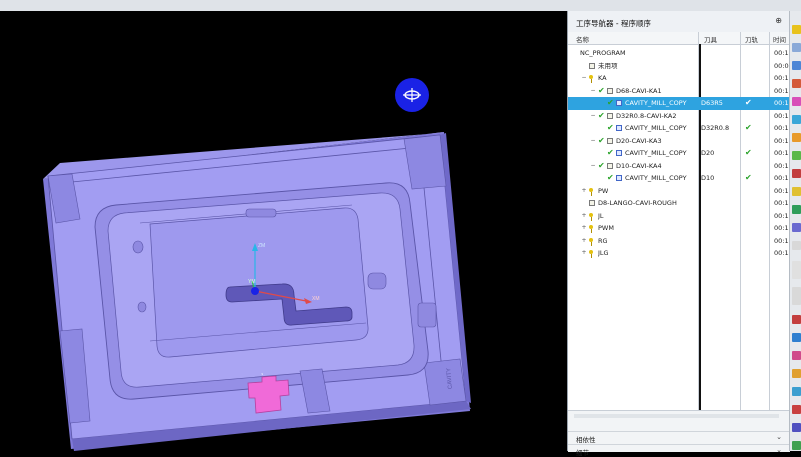 Image resolution: width=801 pixels, height=457 pixels. Describe the element at coordinates (679, 241) in the screenshot. I see `group-row: + RG 00:1` at that location.